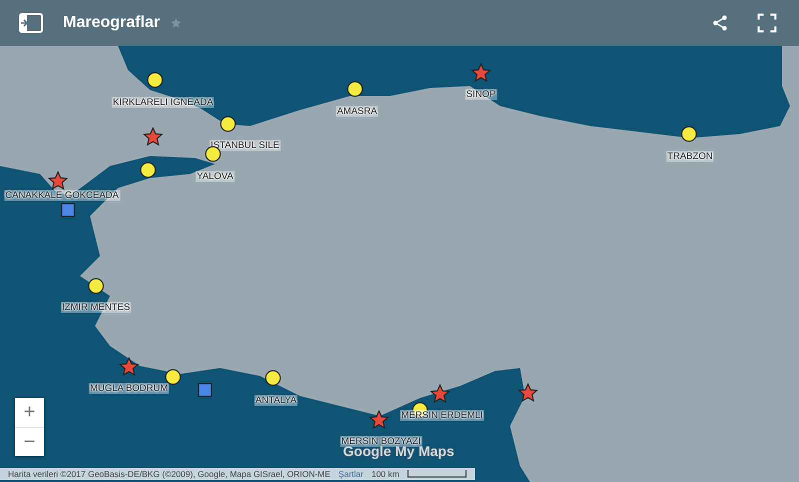 Image resolution: width=799 pixels, height=482 pixels. What do you see at coordinates (720, 23) in the screenshot?
I see `share-icon` at bounding box center [720, 23].